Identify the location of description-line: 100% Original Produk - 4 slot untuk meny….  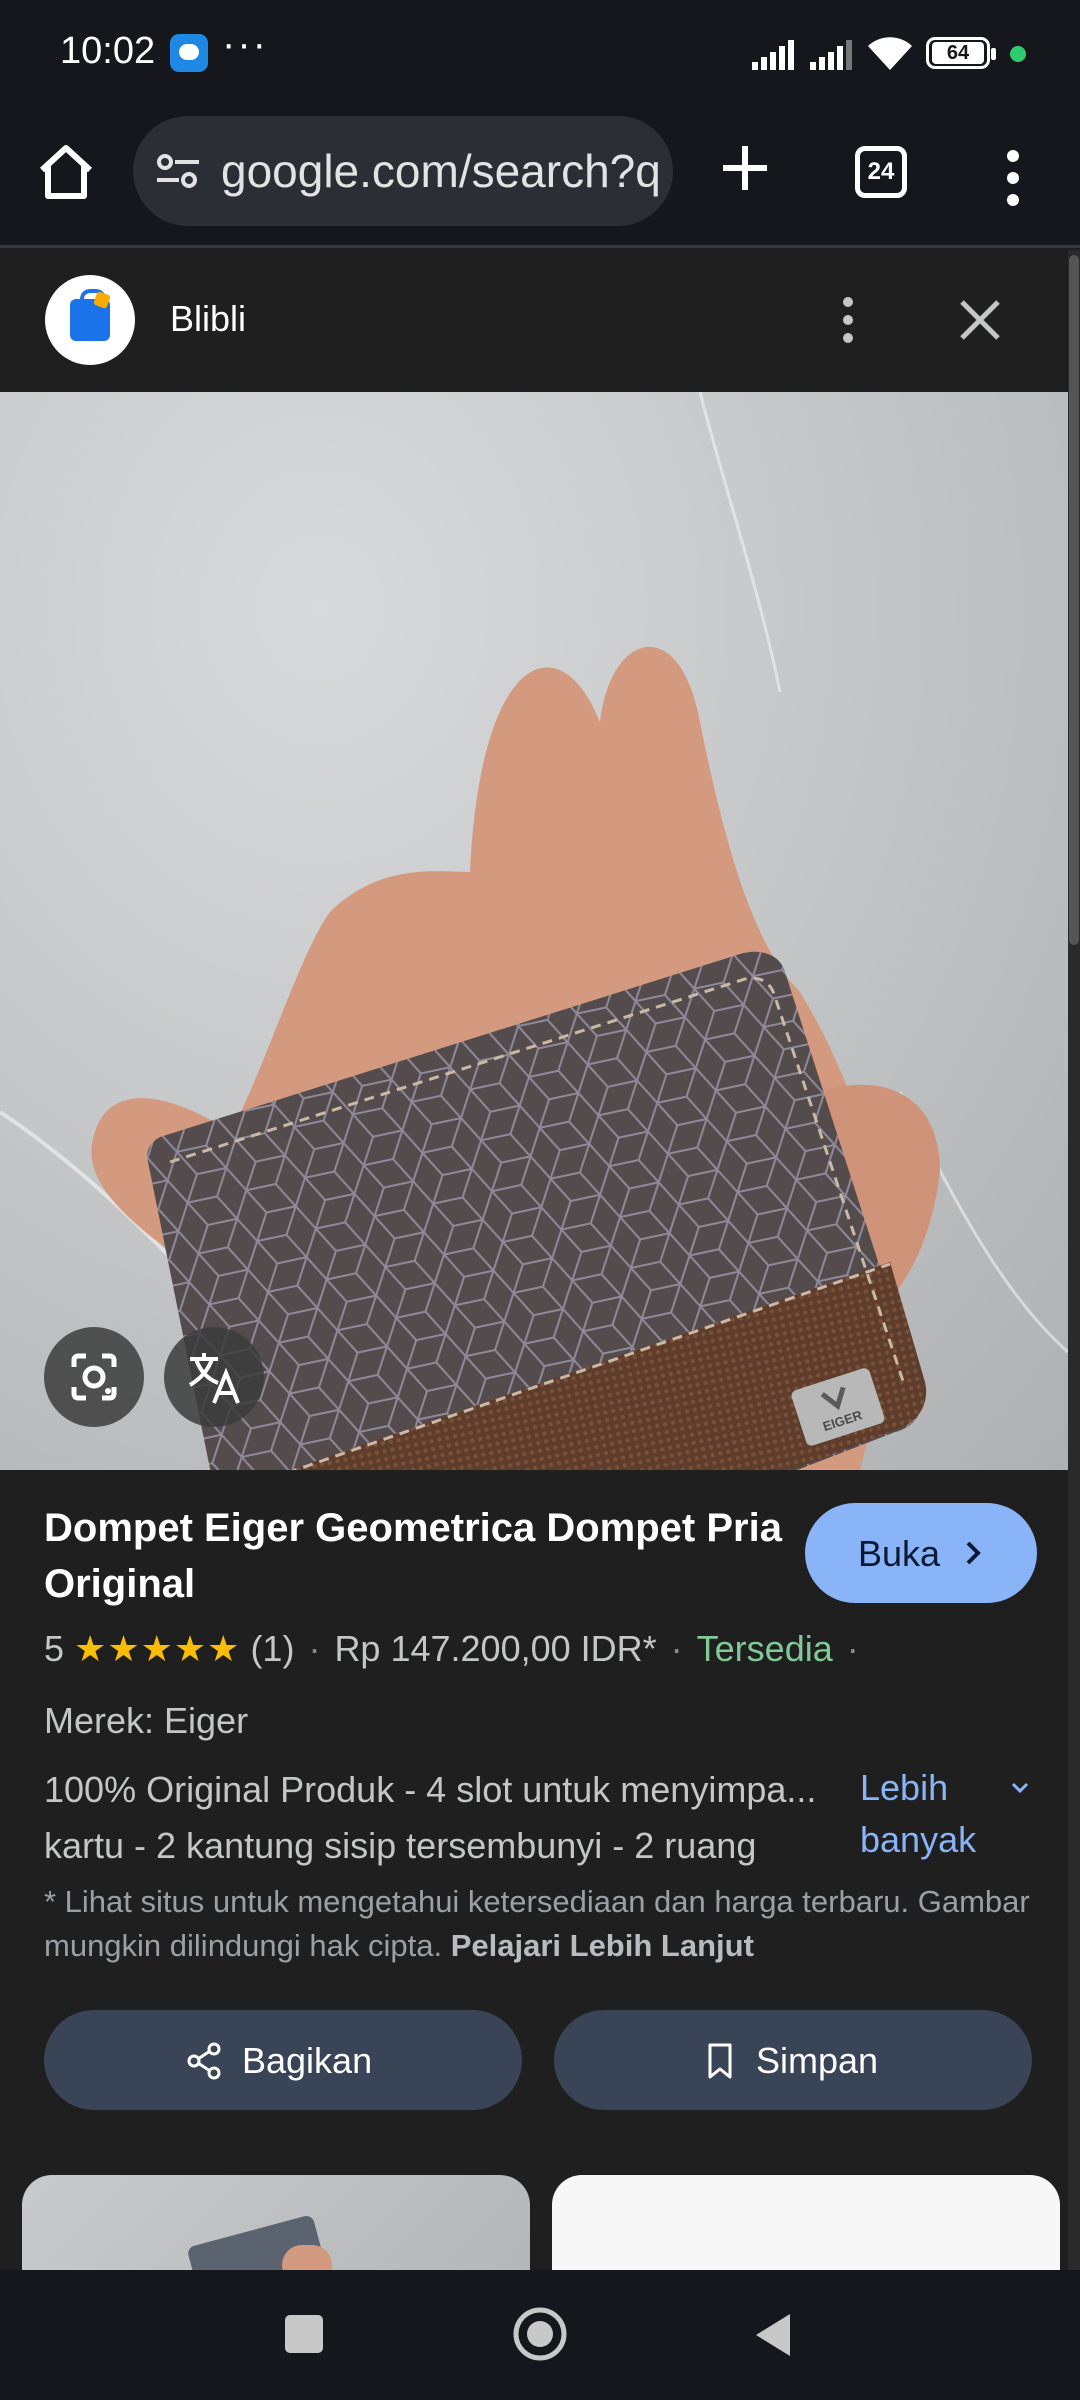
(430, 1789).